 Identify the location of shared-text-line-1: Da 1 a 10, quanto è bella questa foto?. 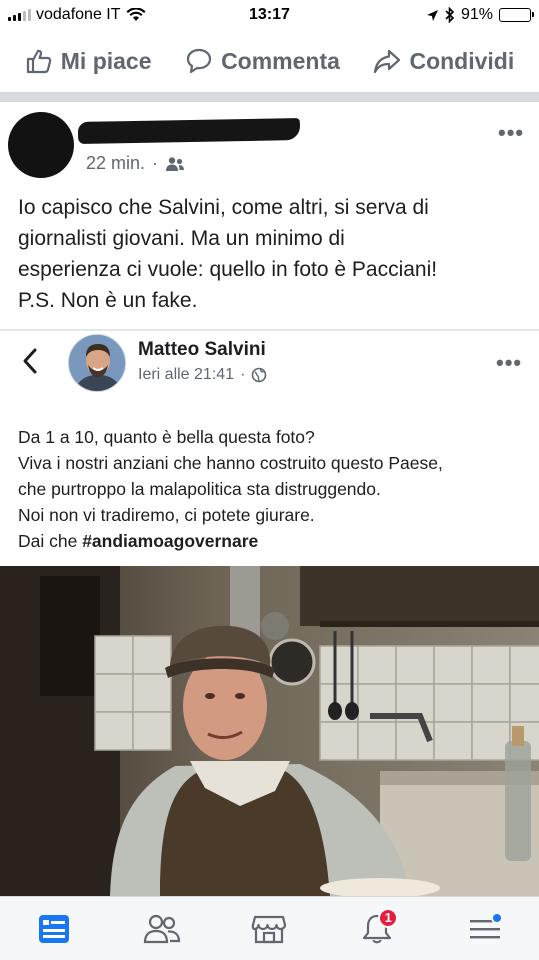
(166, 437).